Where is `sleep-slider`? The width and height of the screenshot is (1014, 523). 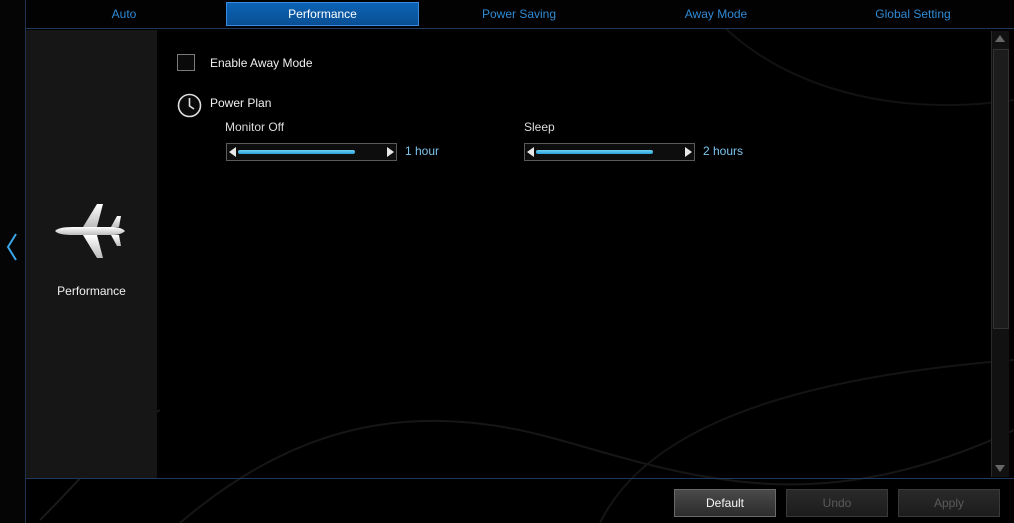
sleep-slider is located at coordinates (609, 152).